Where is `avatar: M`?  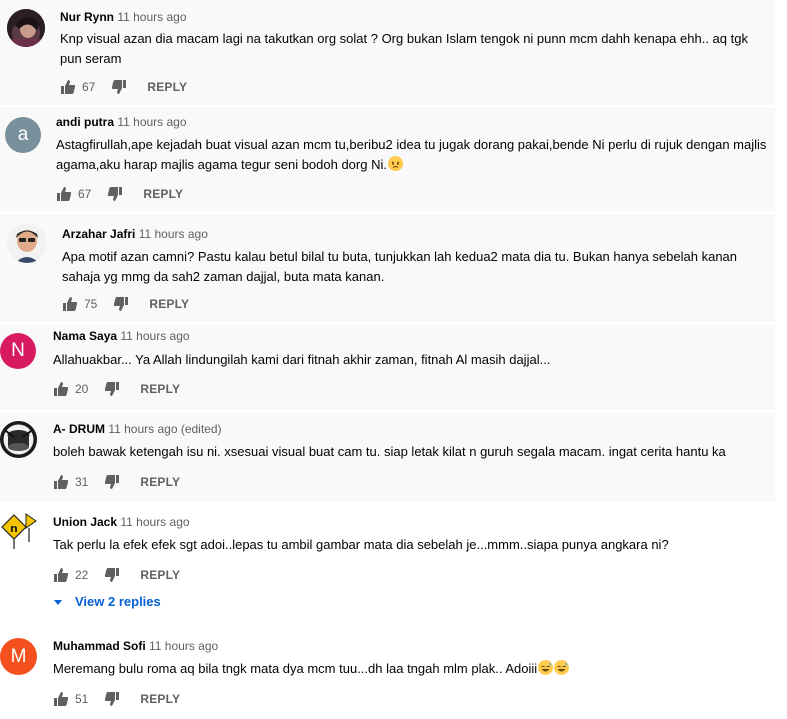
avatar: M is located at coordinates (18, 656).